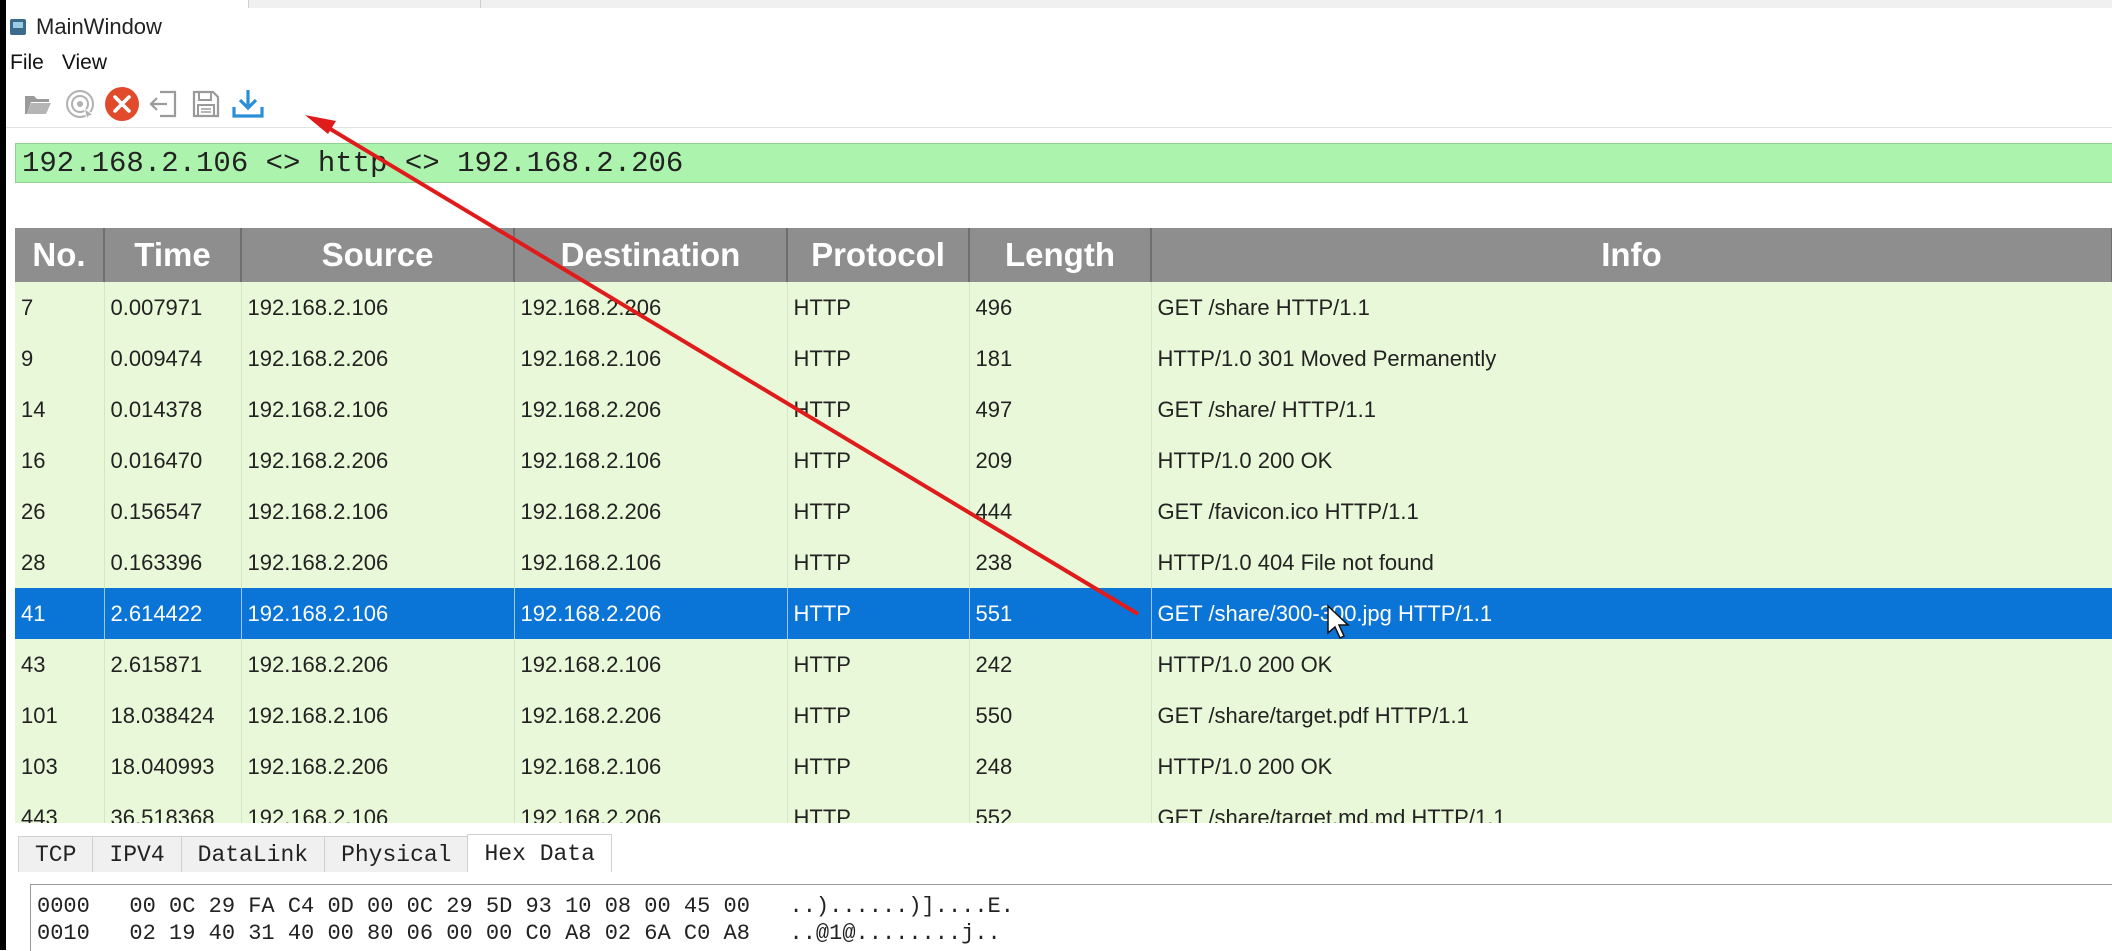 This screenshot has height=951, width=2112. I want to click on col-header-destination: Destination, so click(651, 255).